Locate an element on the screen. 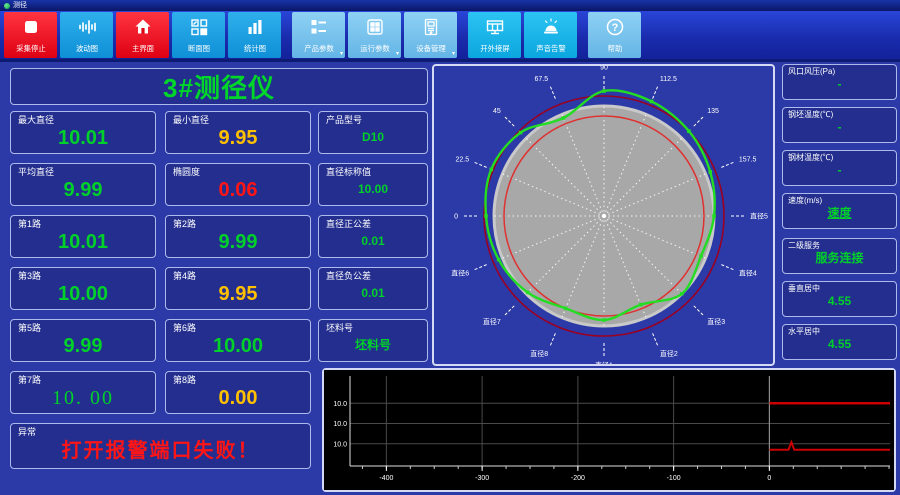  help-icon: ? is located at coordinates (615, 27).